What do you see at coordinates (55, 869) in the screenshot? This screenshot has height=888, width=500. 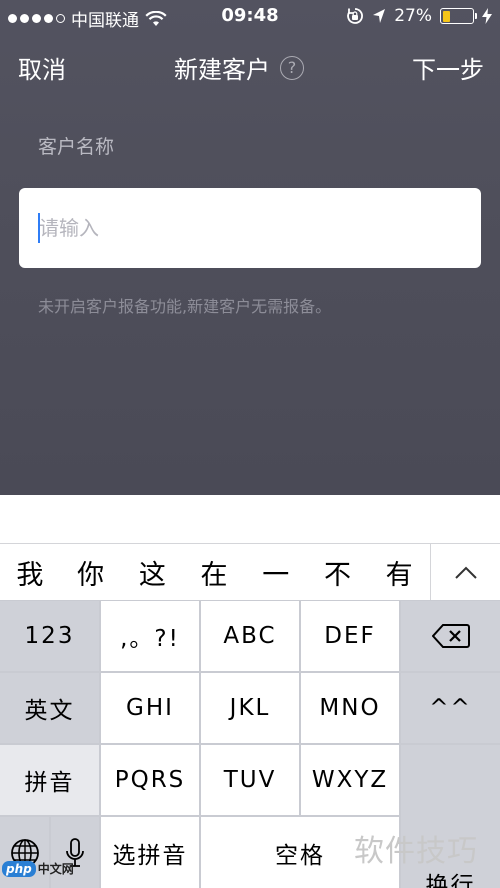 I see `php-logo-text: 中文网` at bounding box center [55, 869].